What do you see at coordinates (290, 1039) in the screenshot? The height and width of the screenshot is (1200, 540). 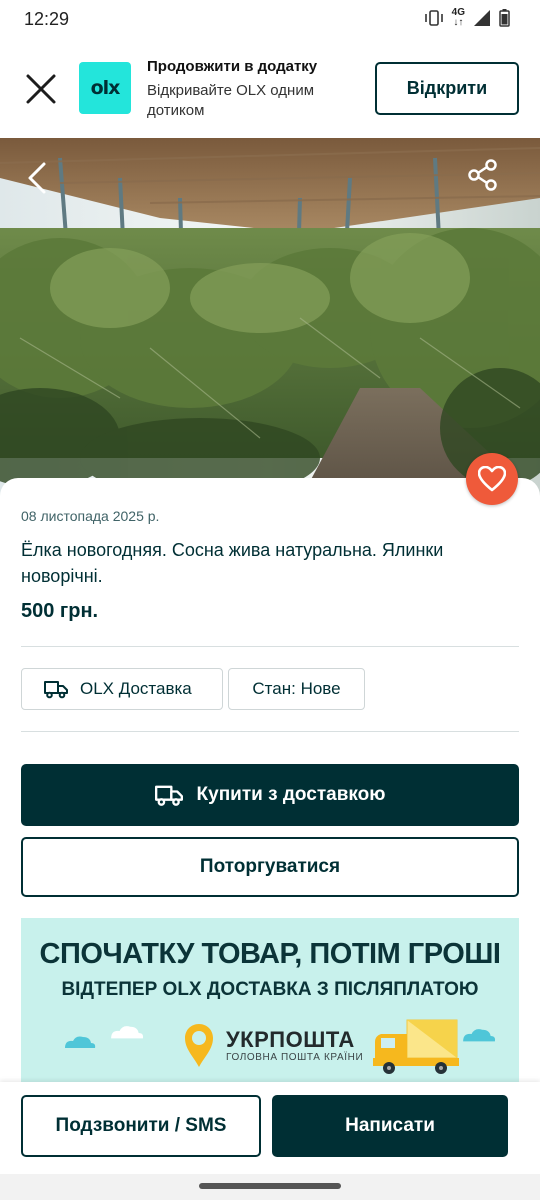 I see `ukrposhta-logo-text: УКРПОШТА` at bounding box center [290, 1039].